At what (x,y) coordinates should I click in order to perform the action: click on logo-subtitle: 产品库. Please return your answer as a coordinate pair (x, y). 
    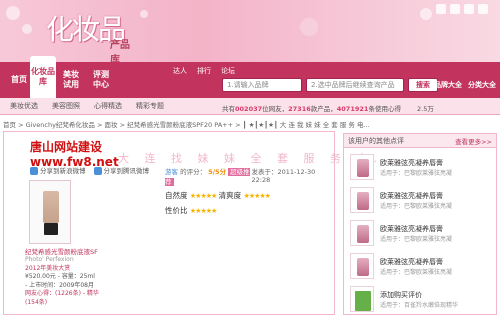
    Looking at the image, I should click on (120, 51).